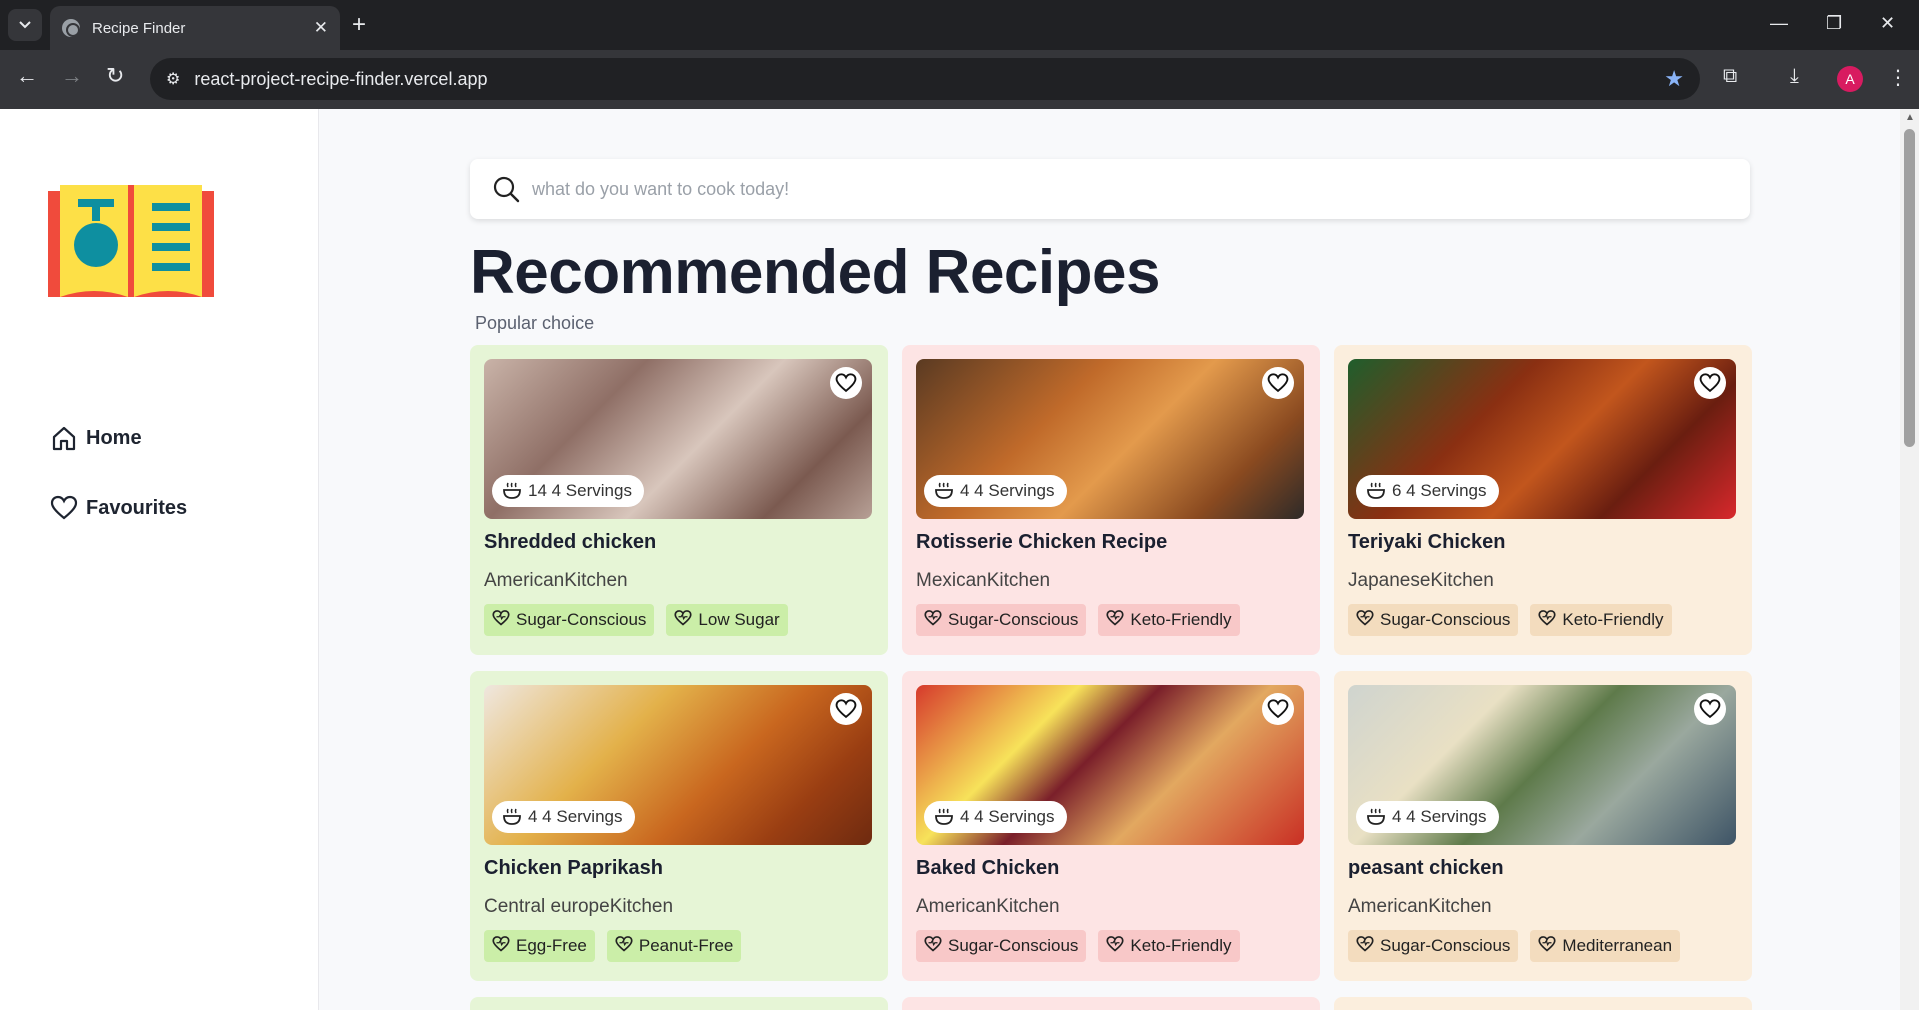 This screenshot has height=1010, width=1919. What do you see at coordinates (118, 508) in the screenshot?
I see `sidebar-item-favourites: Favourites` at bounding box center [118, 508].